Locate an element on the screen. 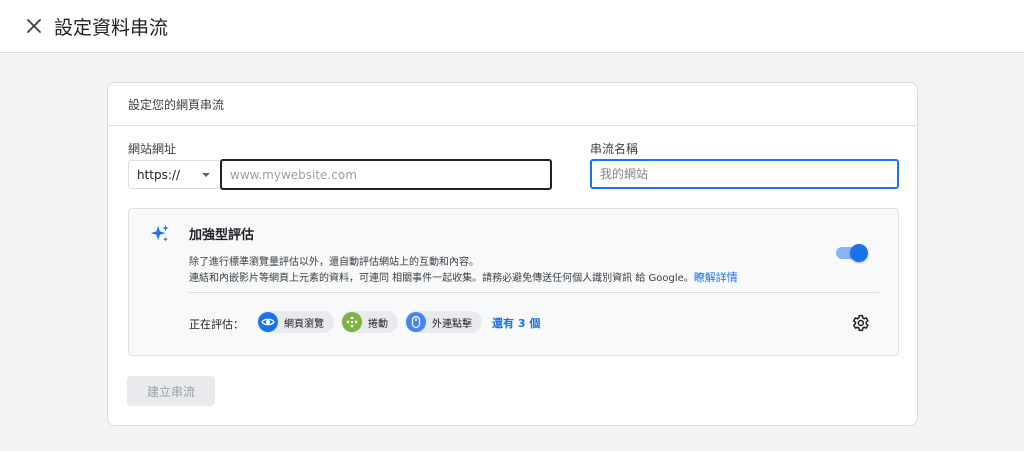 The height and width of the screenshot is (451, 1024). top-bar: 設定資料串流 is located at coordinates (512, 26).